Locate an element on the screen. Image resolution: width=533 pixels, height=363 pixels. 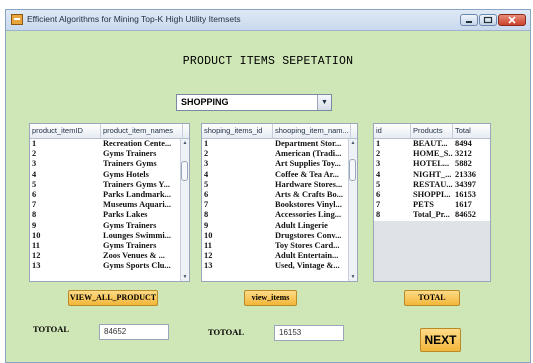
column-header: id is located at coordinates (392, 131).